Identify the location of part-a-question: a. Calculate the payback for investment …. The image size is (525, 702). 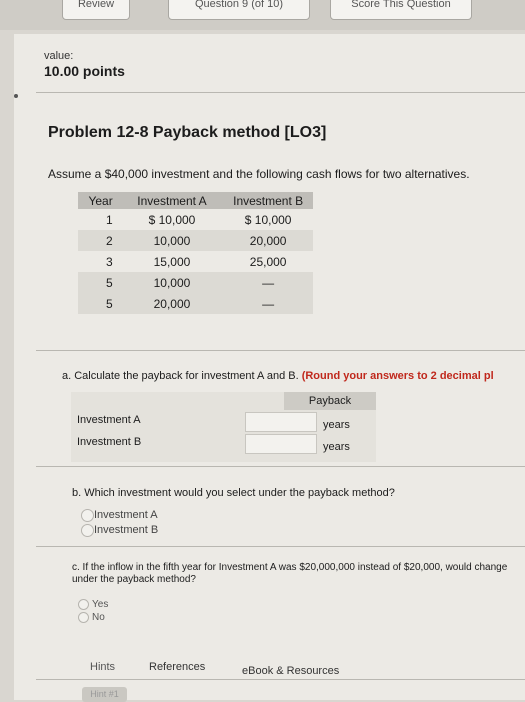
(278, 376).